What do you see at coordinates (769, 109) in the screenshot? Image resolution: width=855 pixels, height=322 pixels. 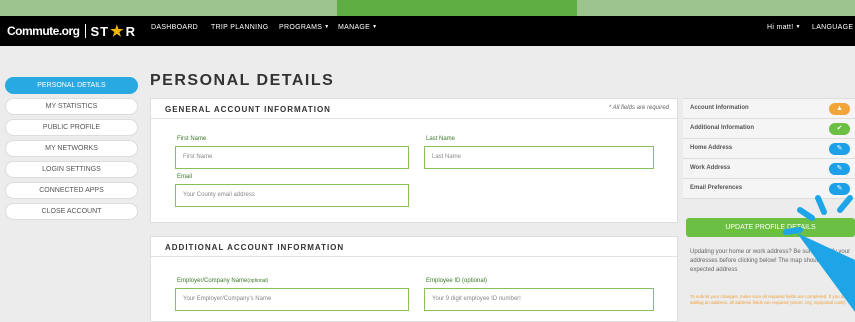 I see `summary-row-account: Account Information ▲` at bounding box center [769, 109].